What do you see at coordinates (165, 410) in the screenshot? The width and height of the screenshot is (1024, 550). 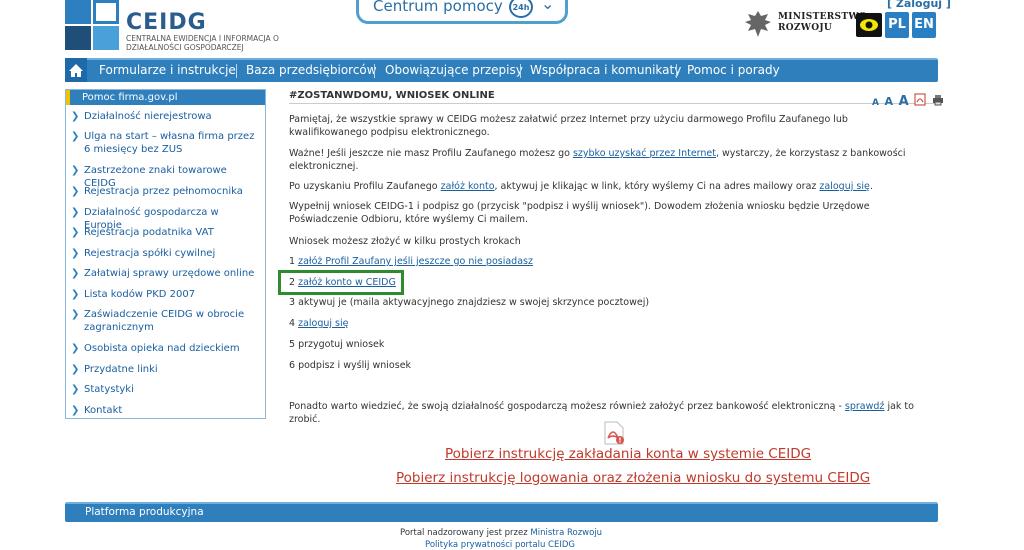 I see `sidebar-item: ❯ Kontakt` at bounding box center [165, 410].